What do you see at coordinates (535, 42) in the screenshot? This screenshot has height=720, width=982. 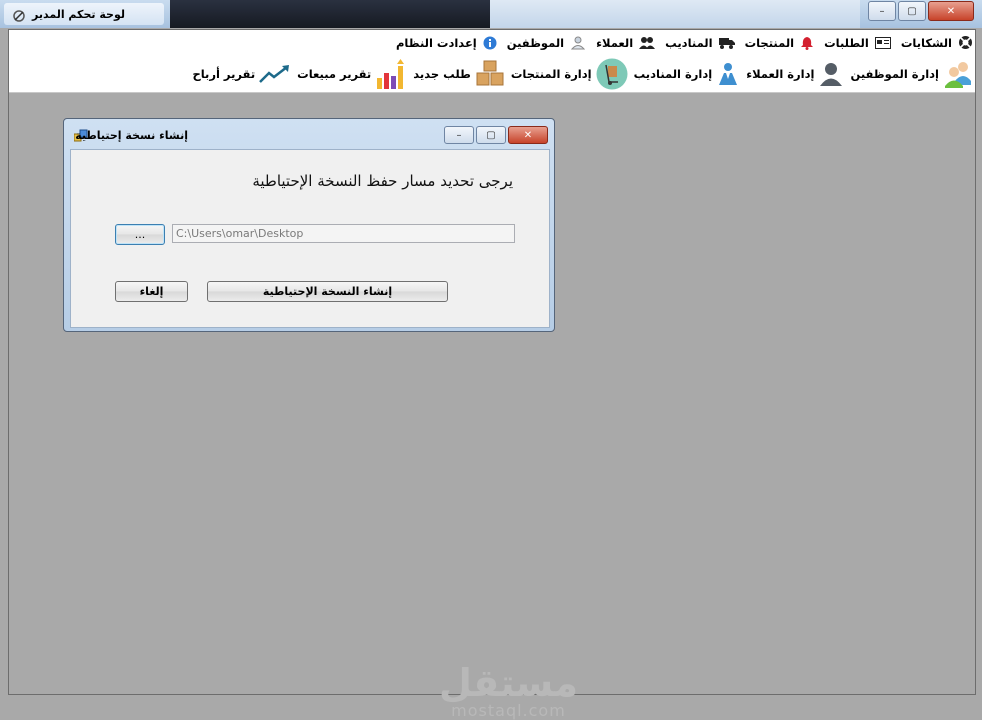 I see `menu-label: الموظفين` at bounding box center [535, 42].